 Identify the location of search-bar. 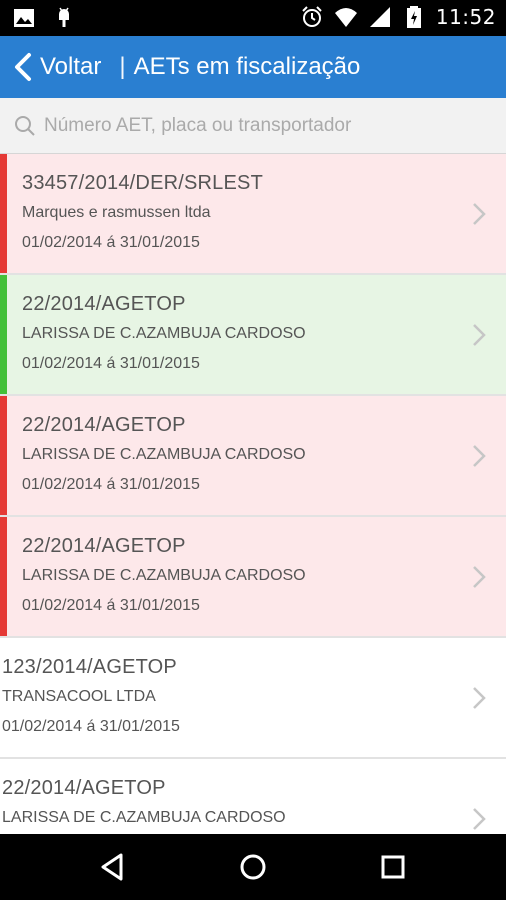
(253, 126).